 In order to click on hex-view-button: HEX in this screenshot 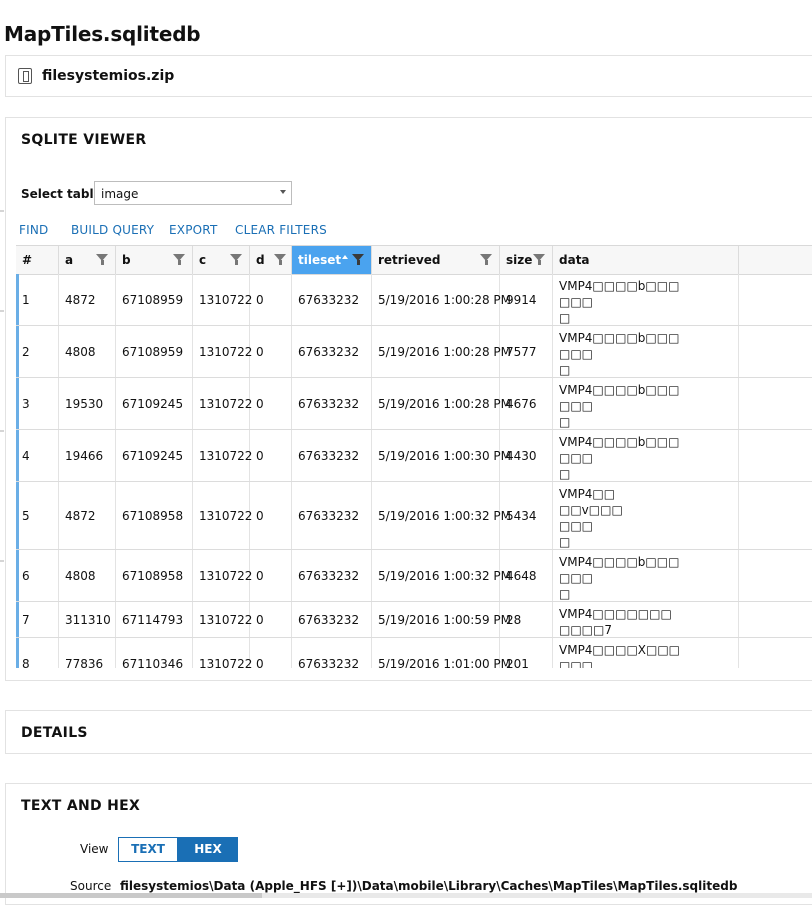, I will do `click(208, 849)`.